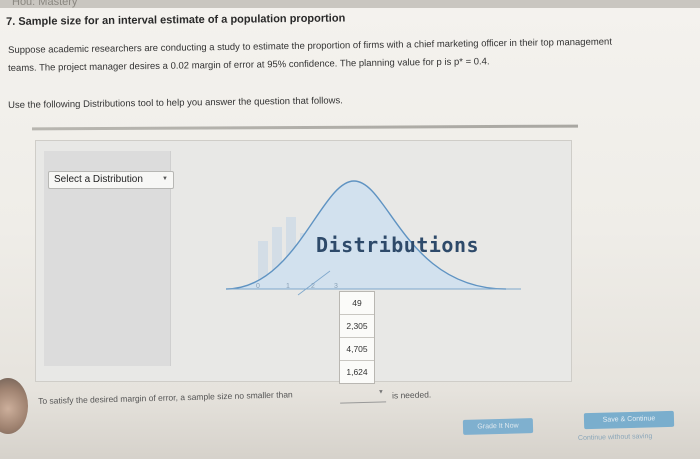 This screenshot has width=700, height=459. Describe the element at coordinates (498, 426) in the screenshot. I see `grade-it-now-button: Grade It Now` at that location.